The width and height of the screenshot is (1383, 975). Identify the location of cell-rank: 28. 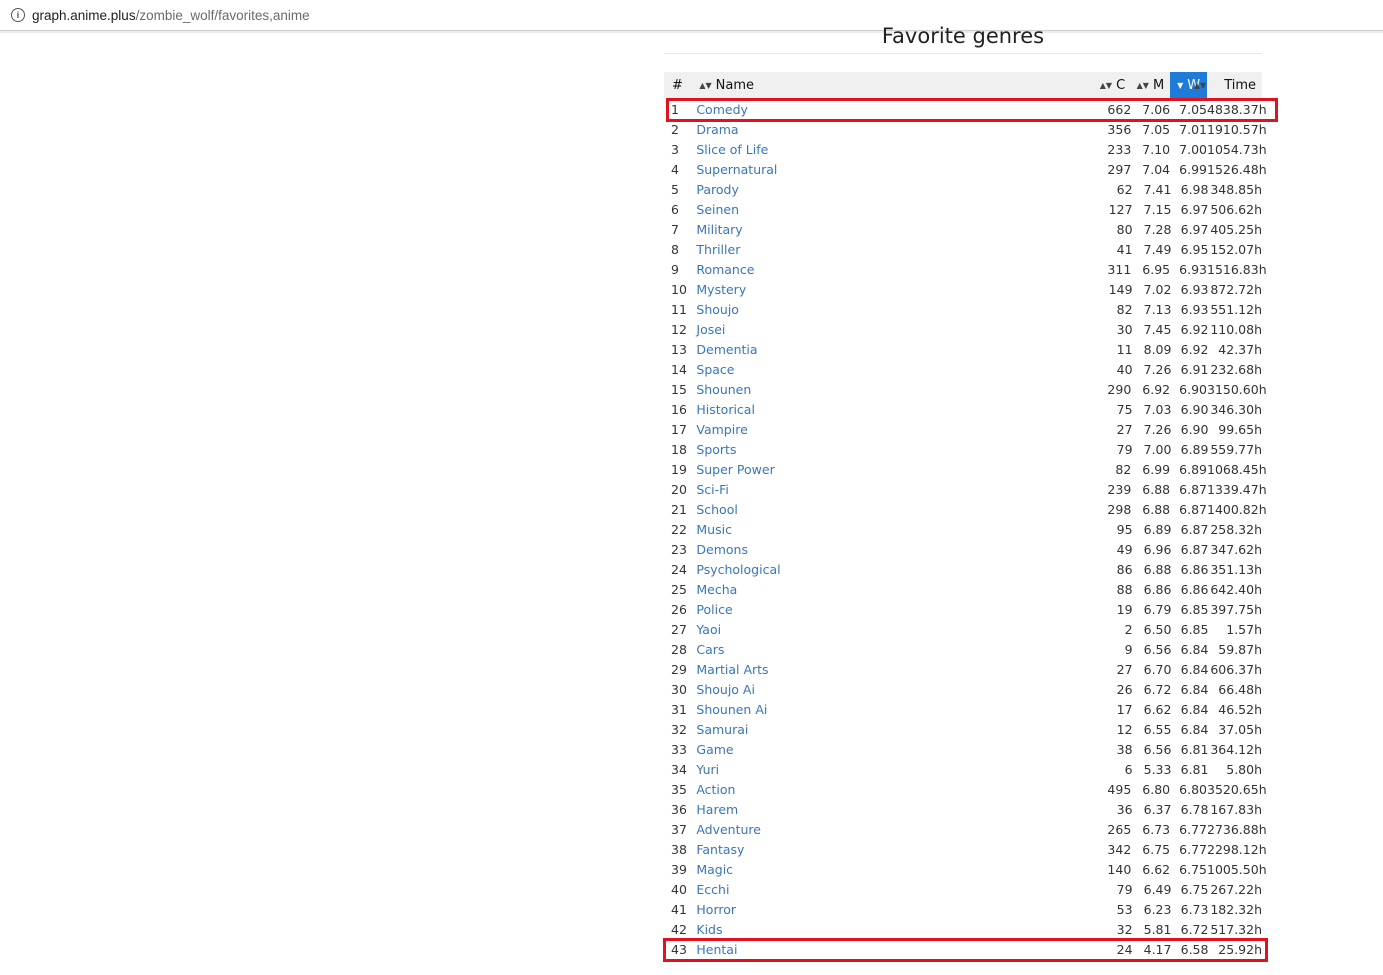
(679, 649).